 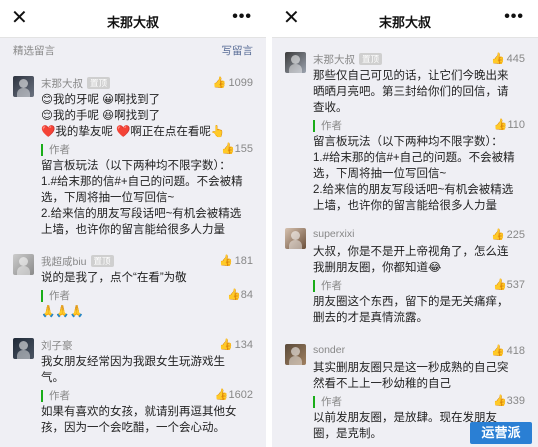 What do you see at coordinates (238, 50) in the screenshot?
I see `write-comment-link: 写留言` at bounding box center [238, 50].